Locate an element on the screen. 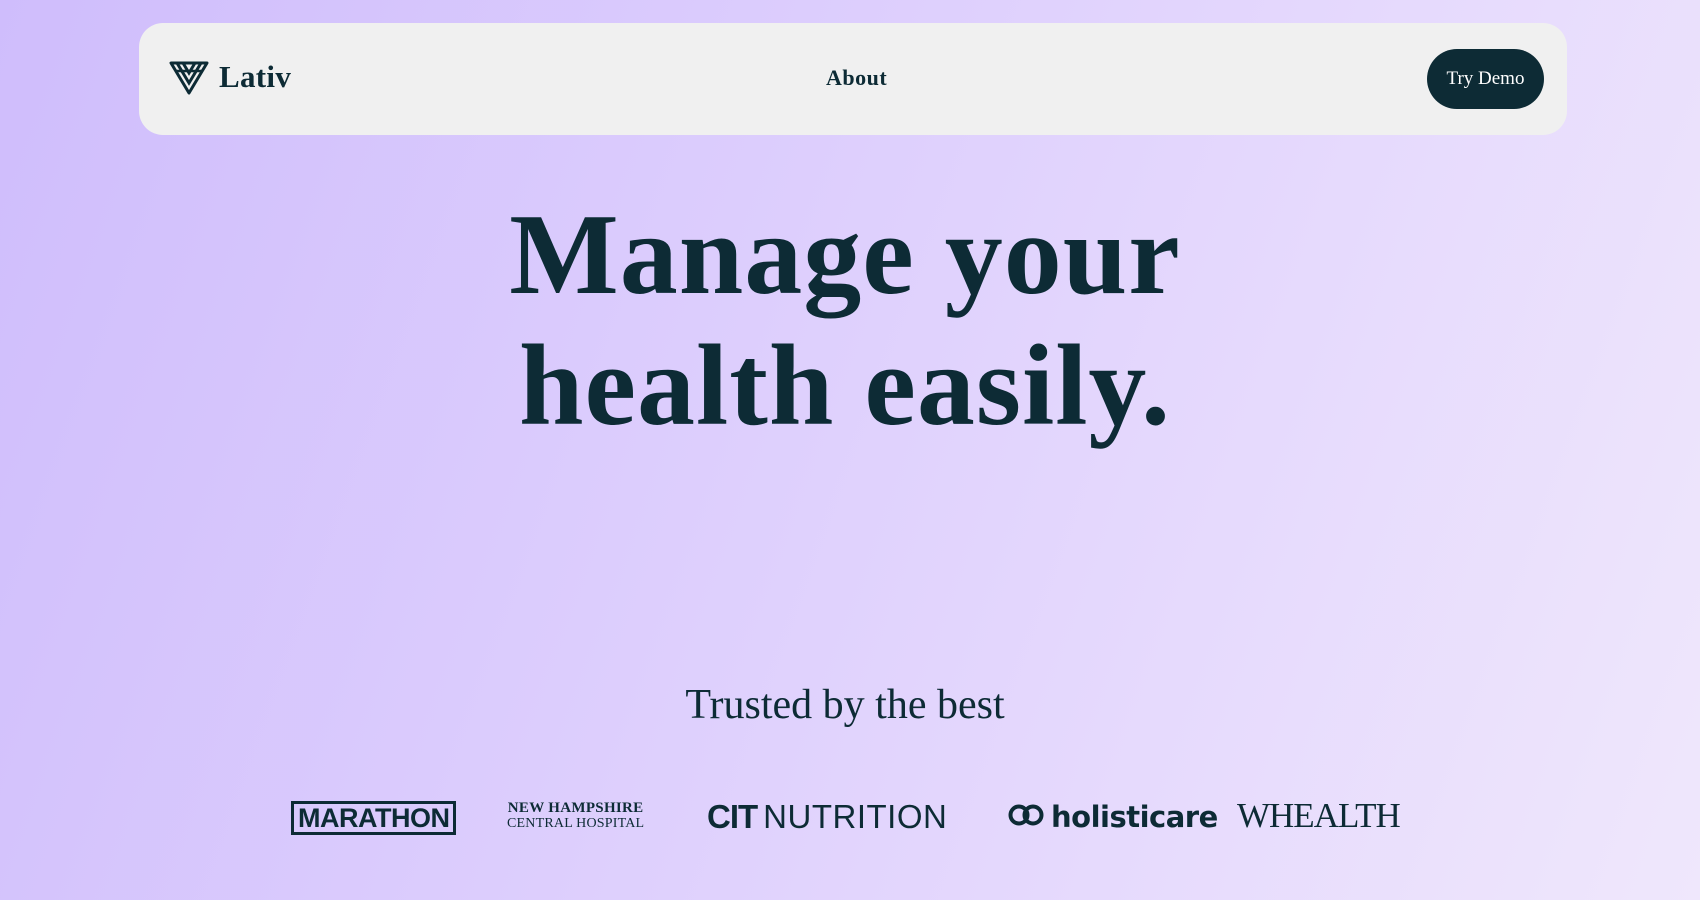 The image size is (1700, 900). trusted-heading: Trusted by the best is located at coordinates (845, 705).